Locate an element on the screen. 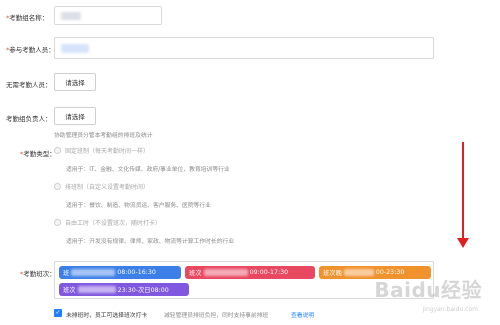  shift-tag: 班次 23:30-次日08:00 is located at coordinates (124, 289).